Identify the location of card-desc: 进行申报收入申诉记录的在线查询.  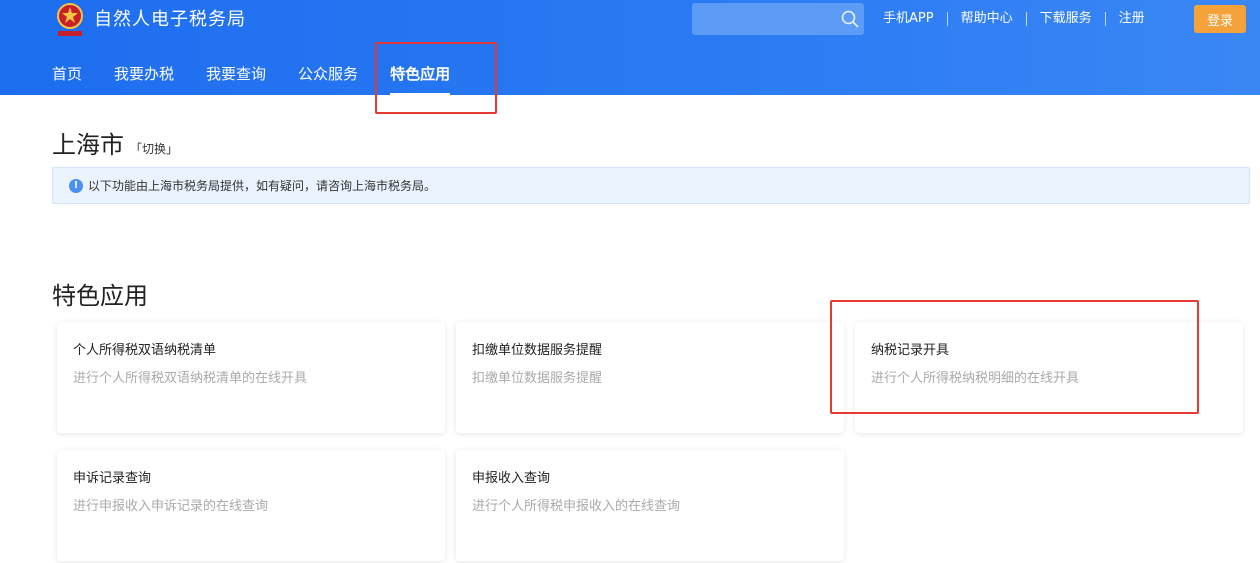
(171, 506).